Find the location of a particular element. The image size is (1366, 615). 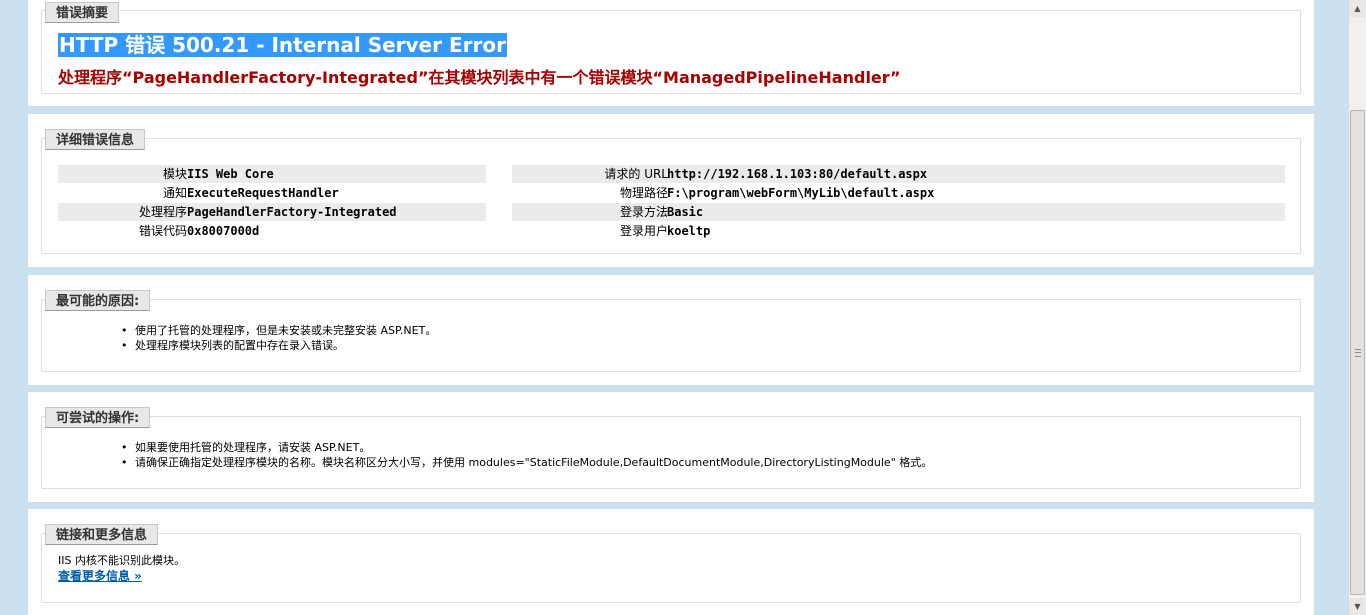

list-item: 如果要使用托管的处理程序，请安装 ASP.NET。 is located at coordinates (525, 447).